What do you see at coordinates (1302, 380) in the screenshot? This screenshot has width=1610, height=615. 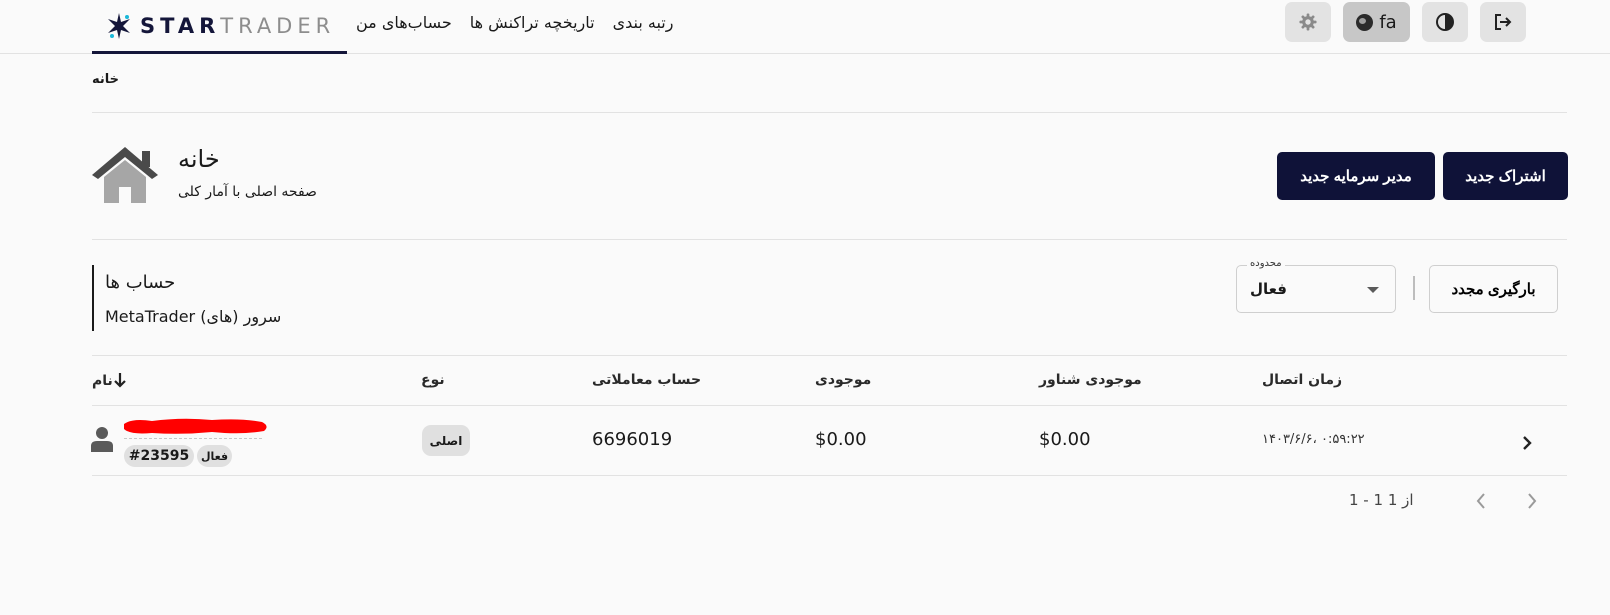 I see `column-header-connection-time: زمان اتصال` at bounding box center [1302, 380].